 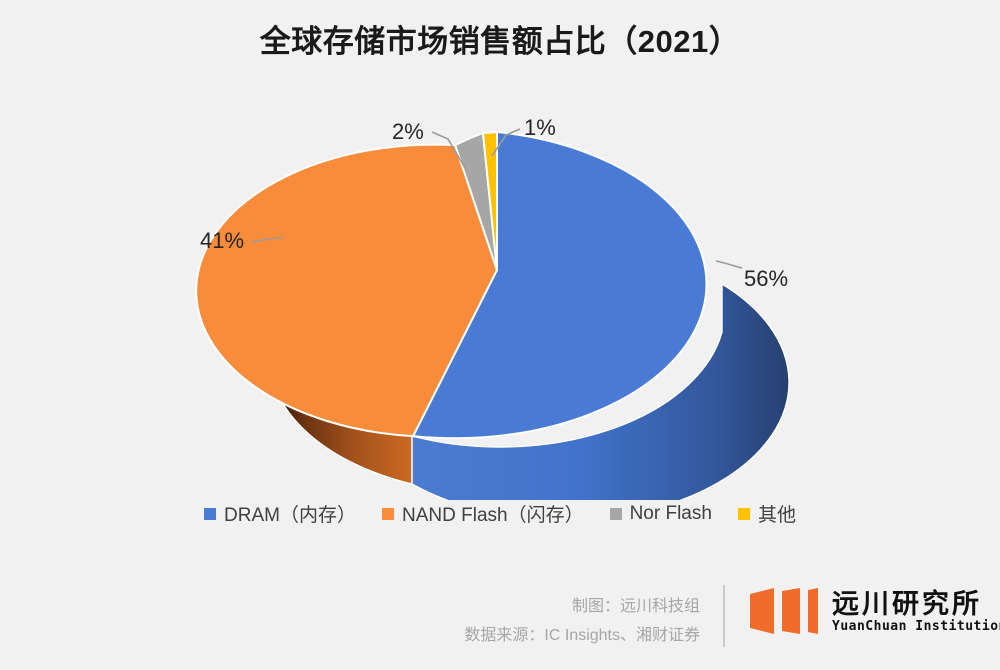 I want to click on data-label-nand: 41%, so click(x=222, y=240).